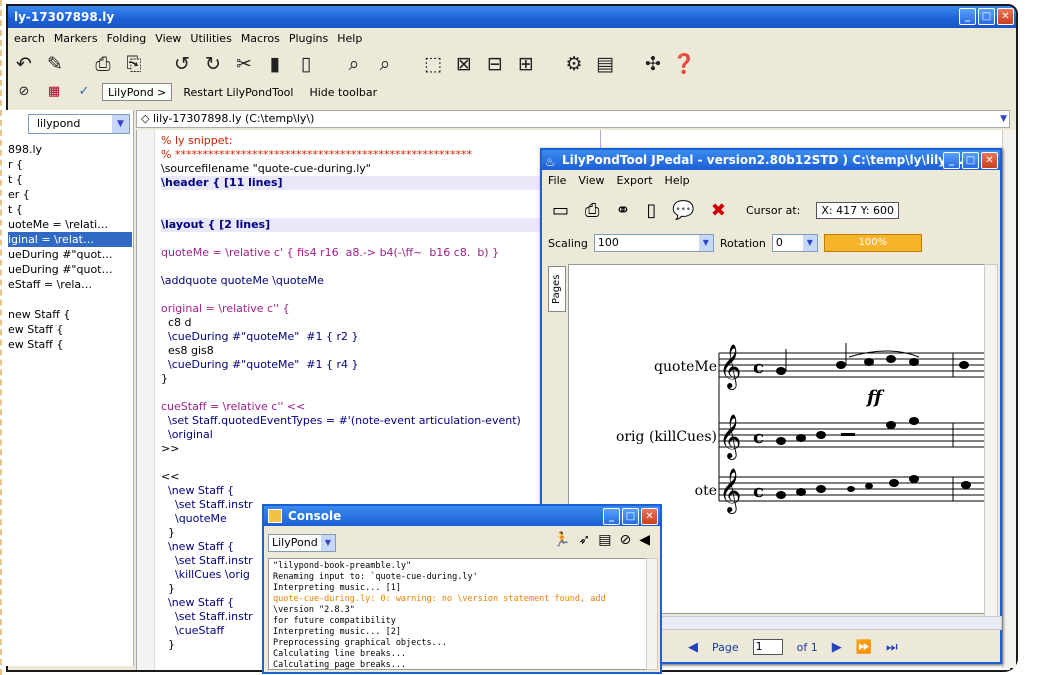  Describe the element at coordinates (70, 209) in the screenshot. I see `structure-item: t {` at that location.